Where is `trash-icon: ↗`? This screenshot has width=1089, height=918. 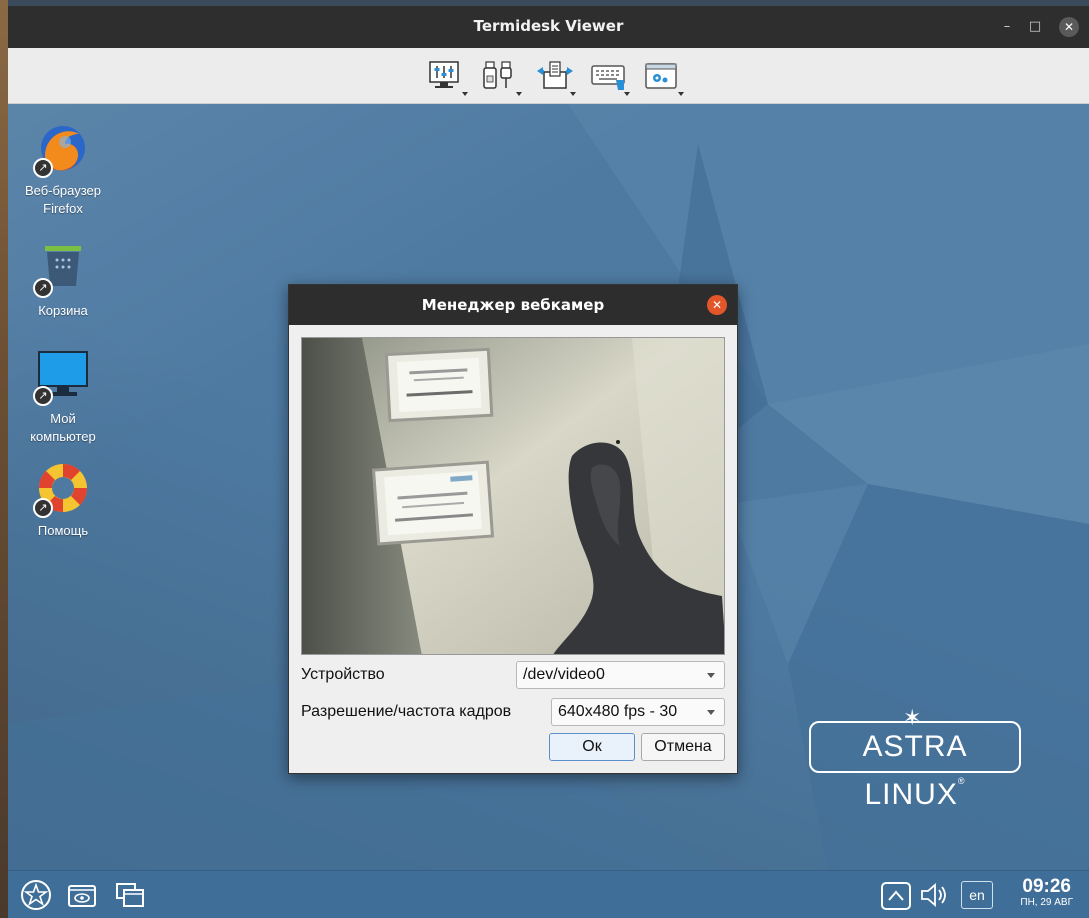
trash-icon: ↗ is located at coordinates (62, 269).